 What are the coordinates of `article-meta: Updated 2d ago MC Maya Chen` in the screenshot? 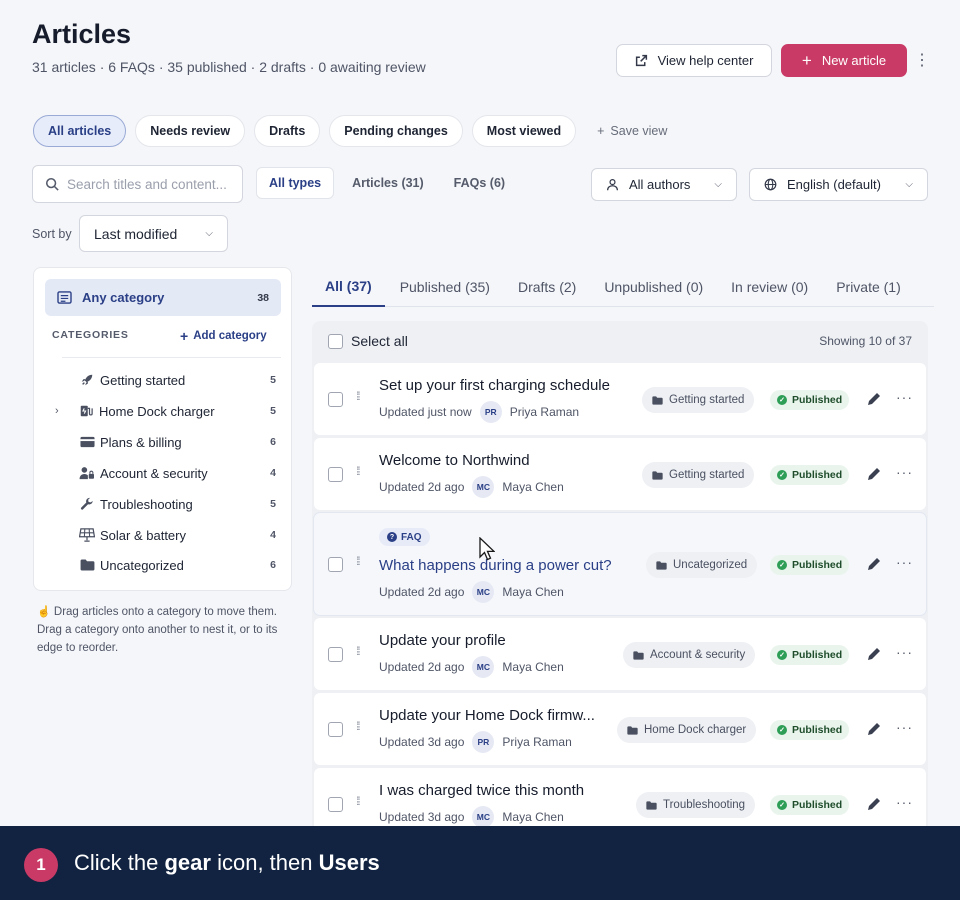 It's located at (471, 592).